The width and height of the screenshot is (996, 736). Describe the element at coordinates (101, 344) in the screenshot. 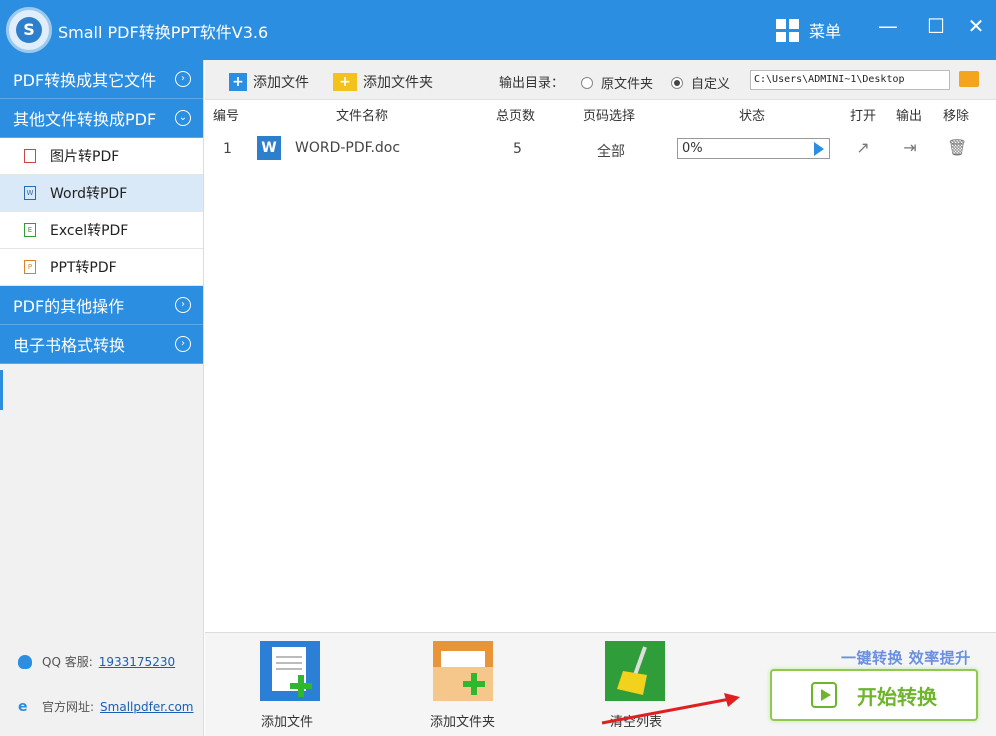

I see `sidebar-category-ebook: 电子书格式转换 ›` at that location.